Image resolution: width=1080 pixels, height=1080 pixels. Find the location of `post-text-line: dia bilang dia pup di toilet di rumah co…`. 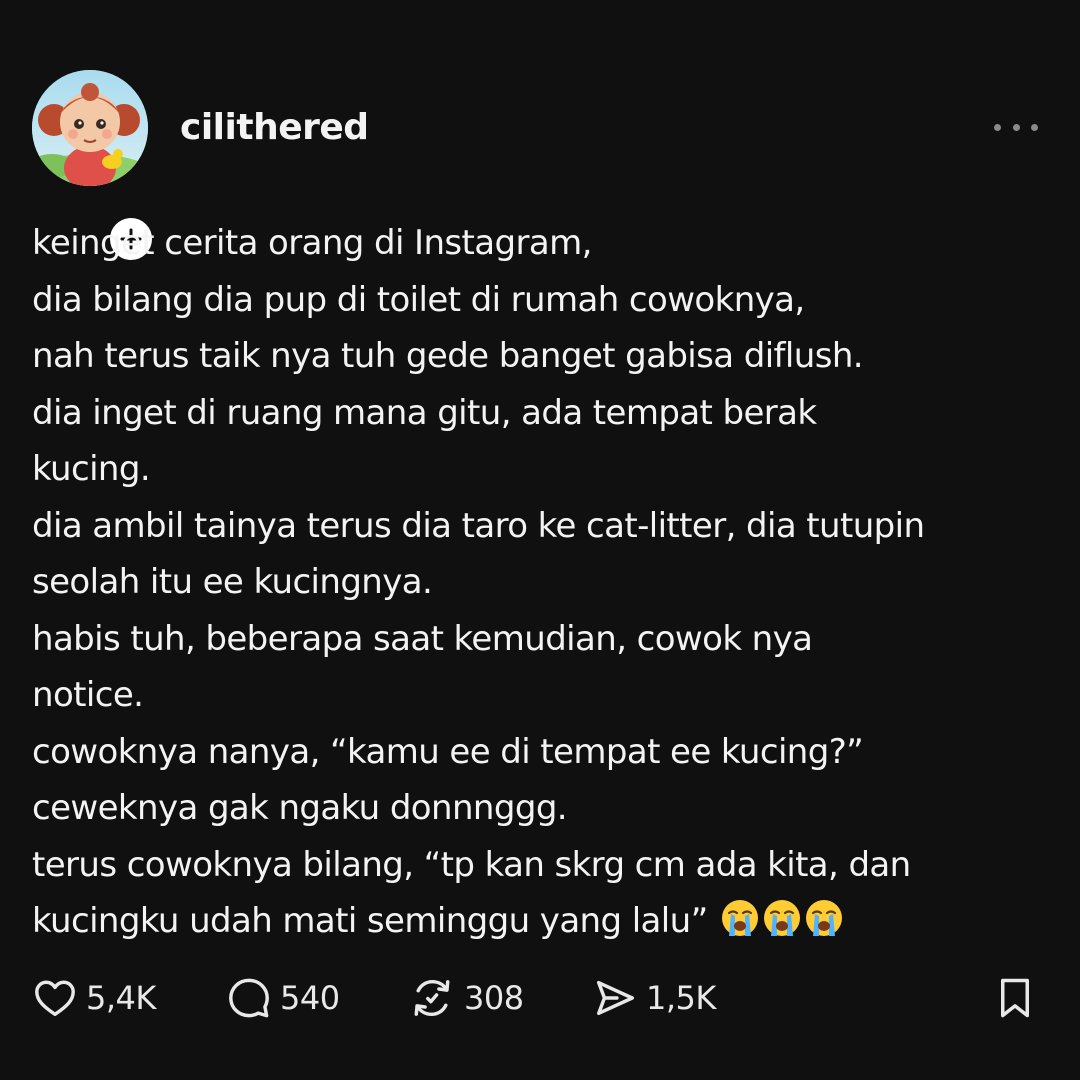

post-text-line: dia bilang dia pup di toilet di rumah co… is located at coordinates (418, 299).